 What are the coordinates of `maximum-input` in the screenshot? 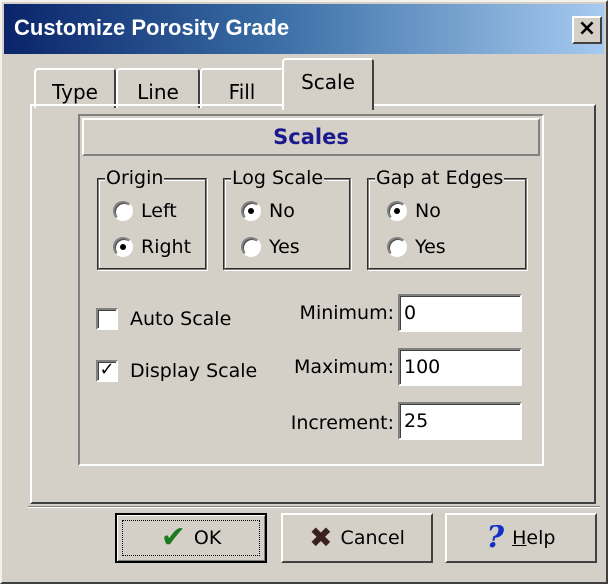 It's located at (460, 367).